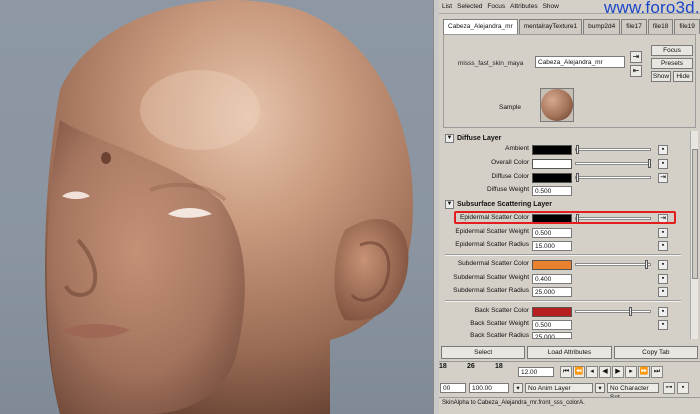 This screenshot has width=700, height=414. Describe the element at coordinates (510, 107) in the screenshot. I see `sample-label: Sample` at that location.